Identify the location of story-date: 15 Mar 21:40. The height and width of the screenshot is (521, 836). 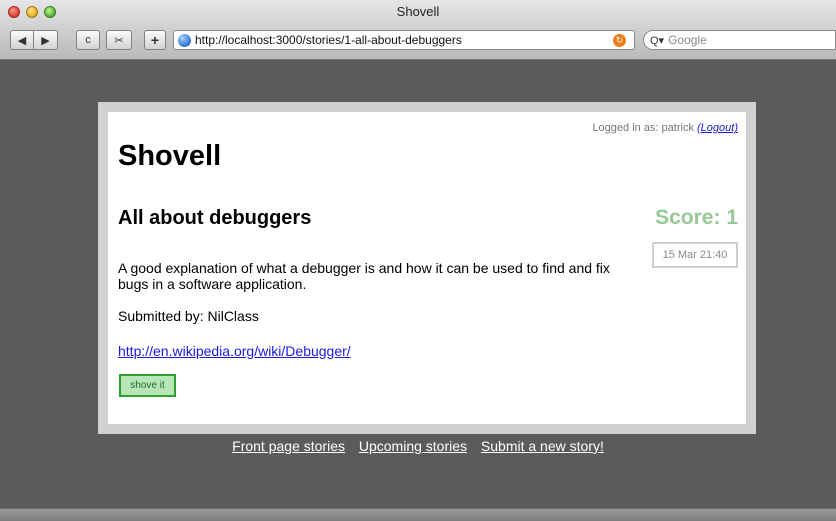
(695, 255).